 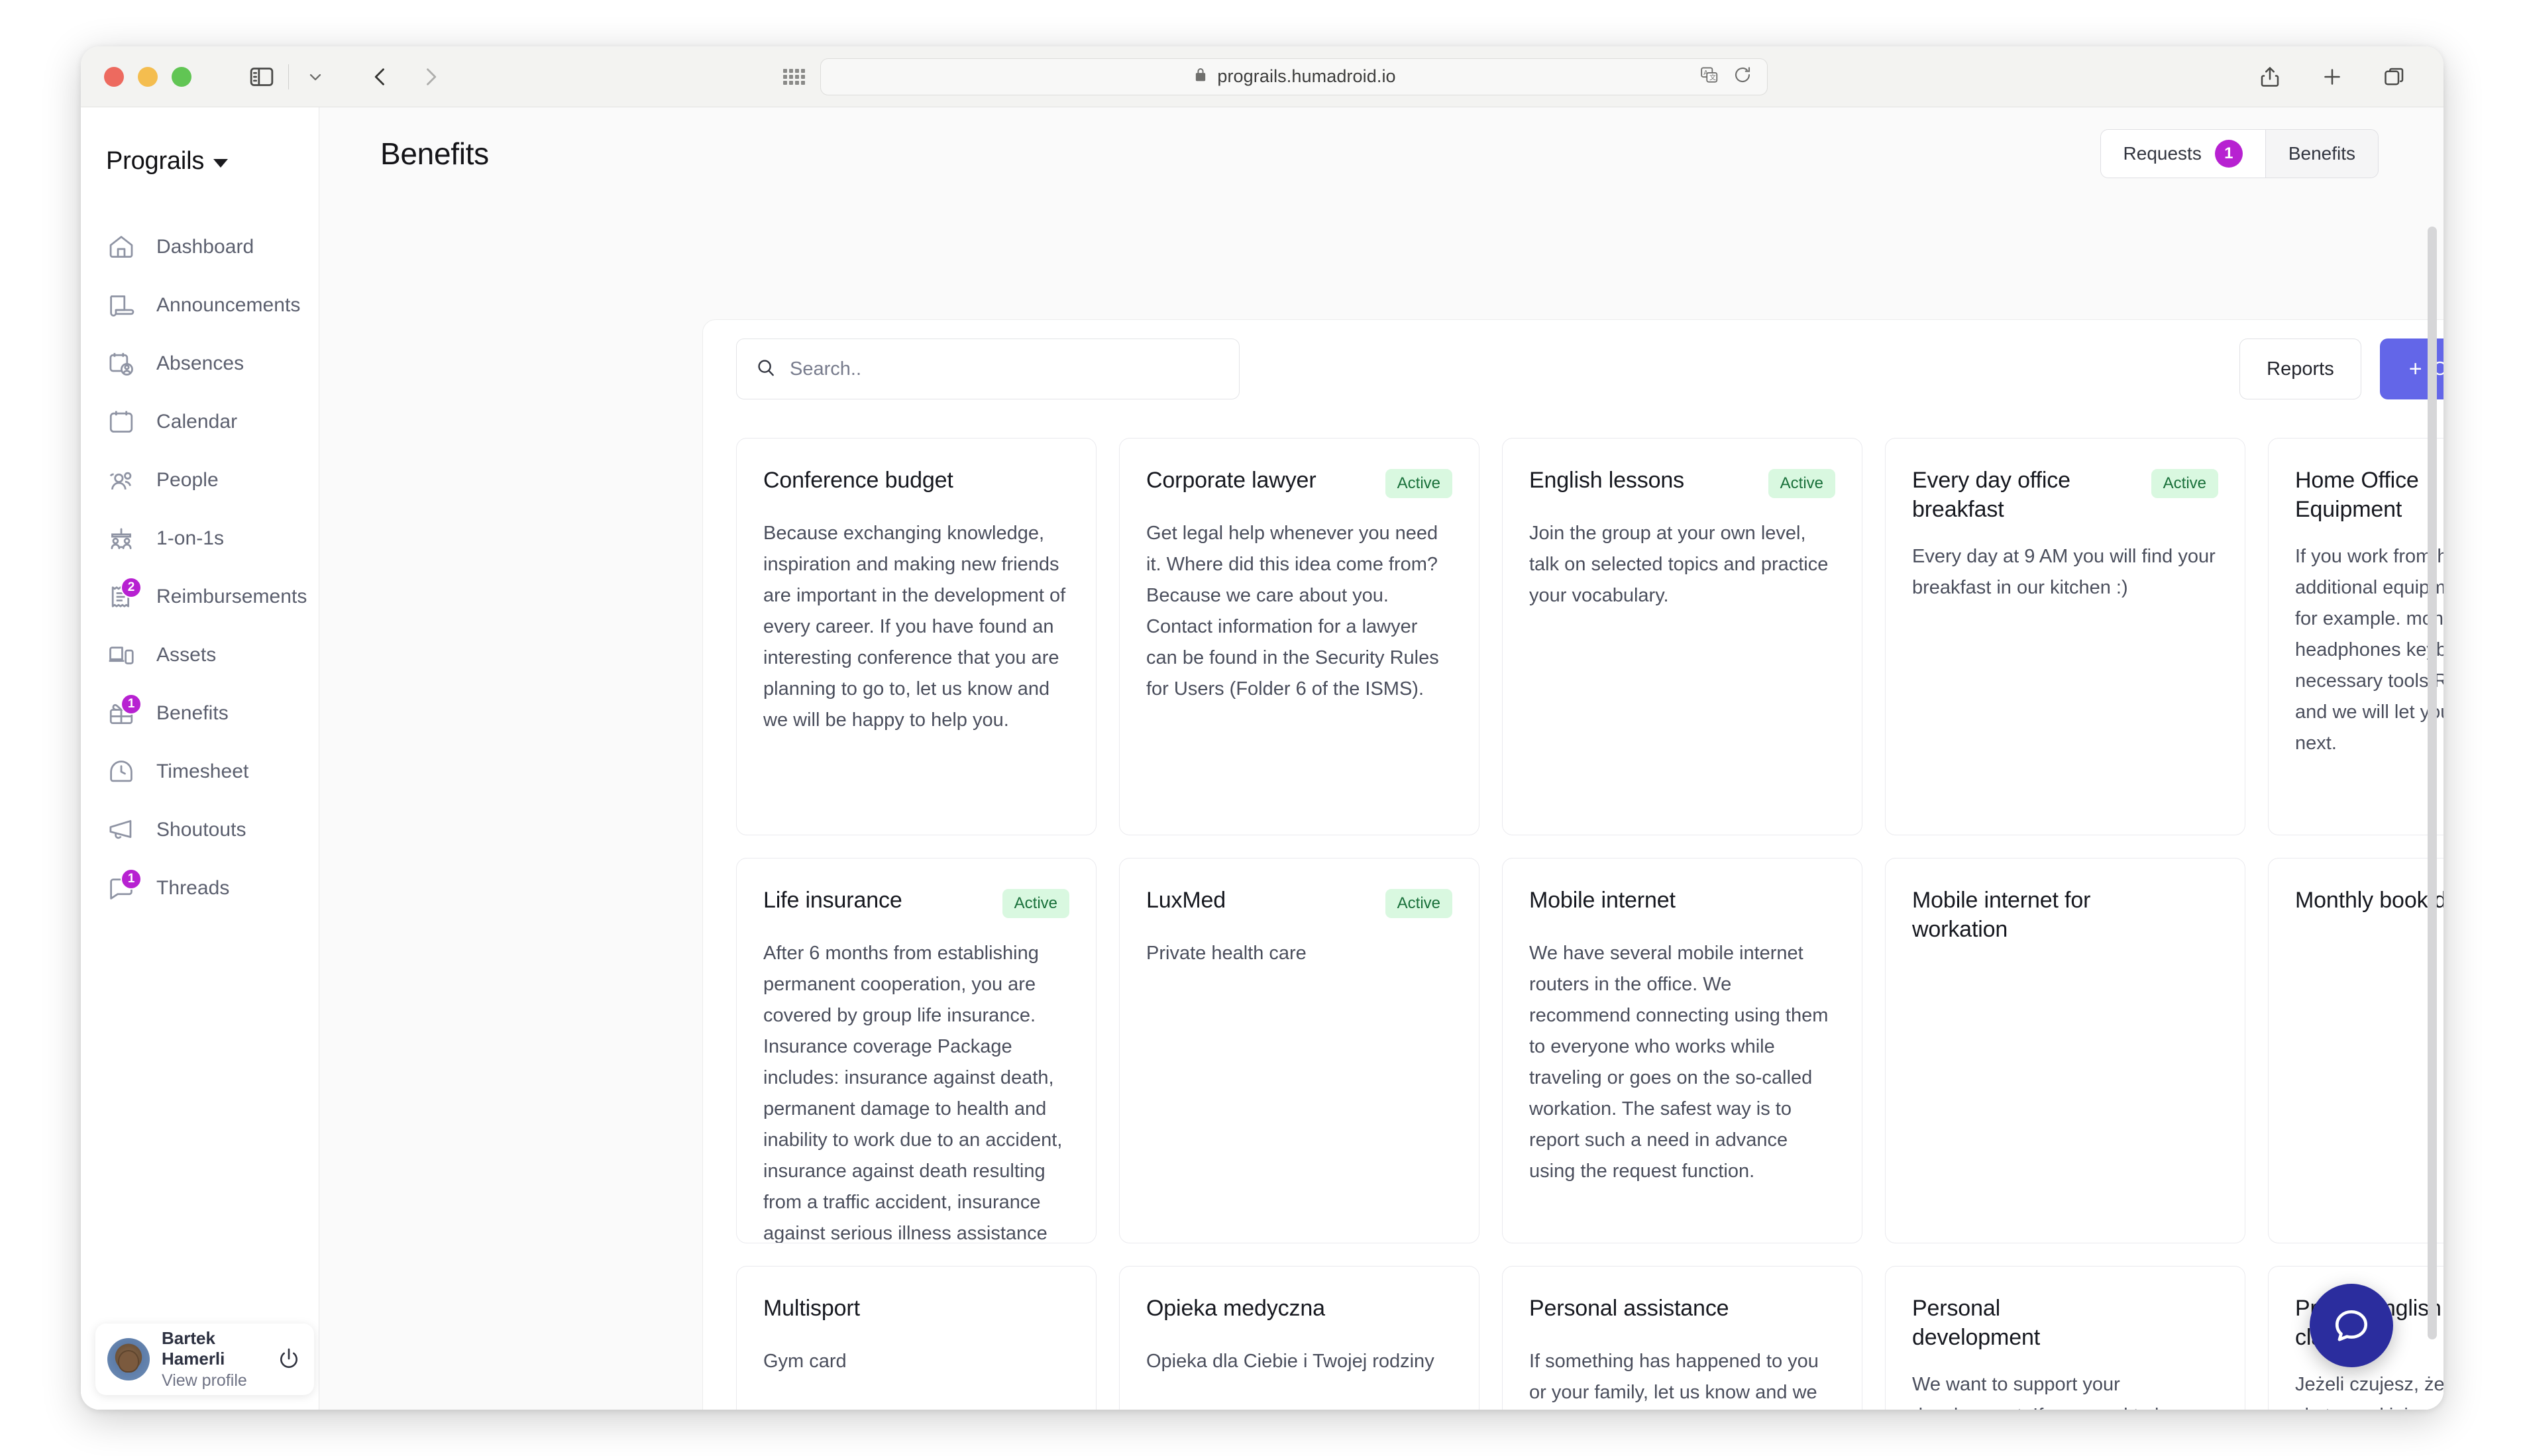 I want to click on benefit-title: Monthly book delivery, so click(x=2369, y=900).